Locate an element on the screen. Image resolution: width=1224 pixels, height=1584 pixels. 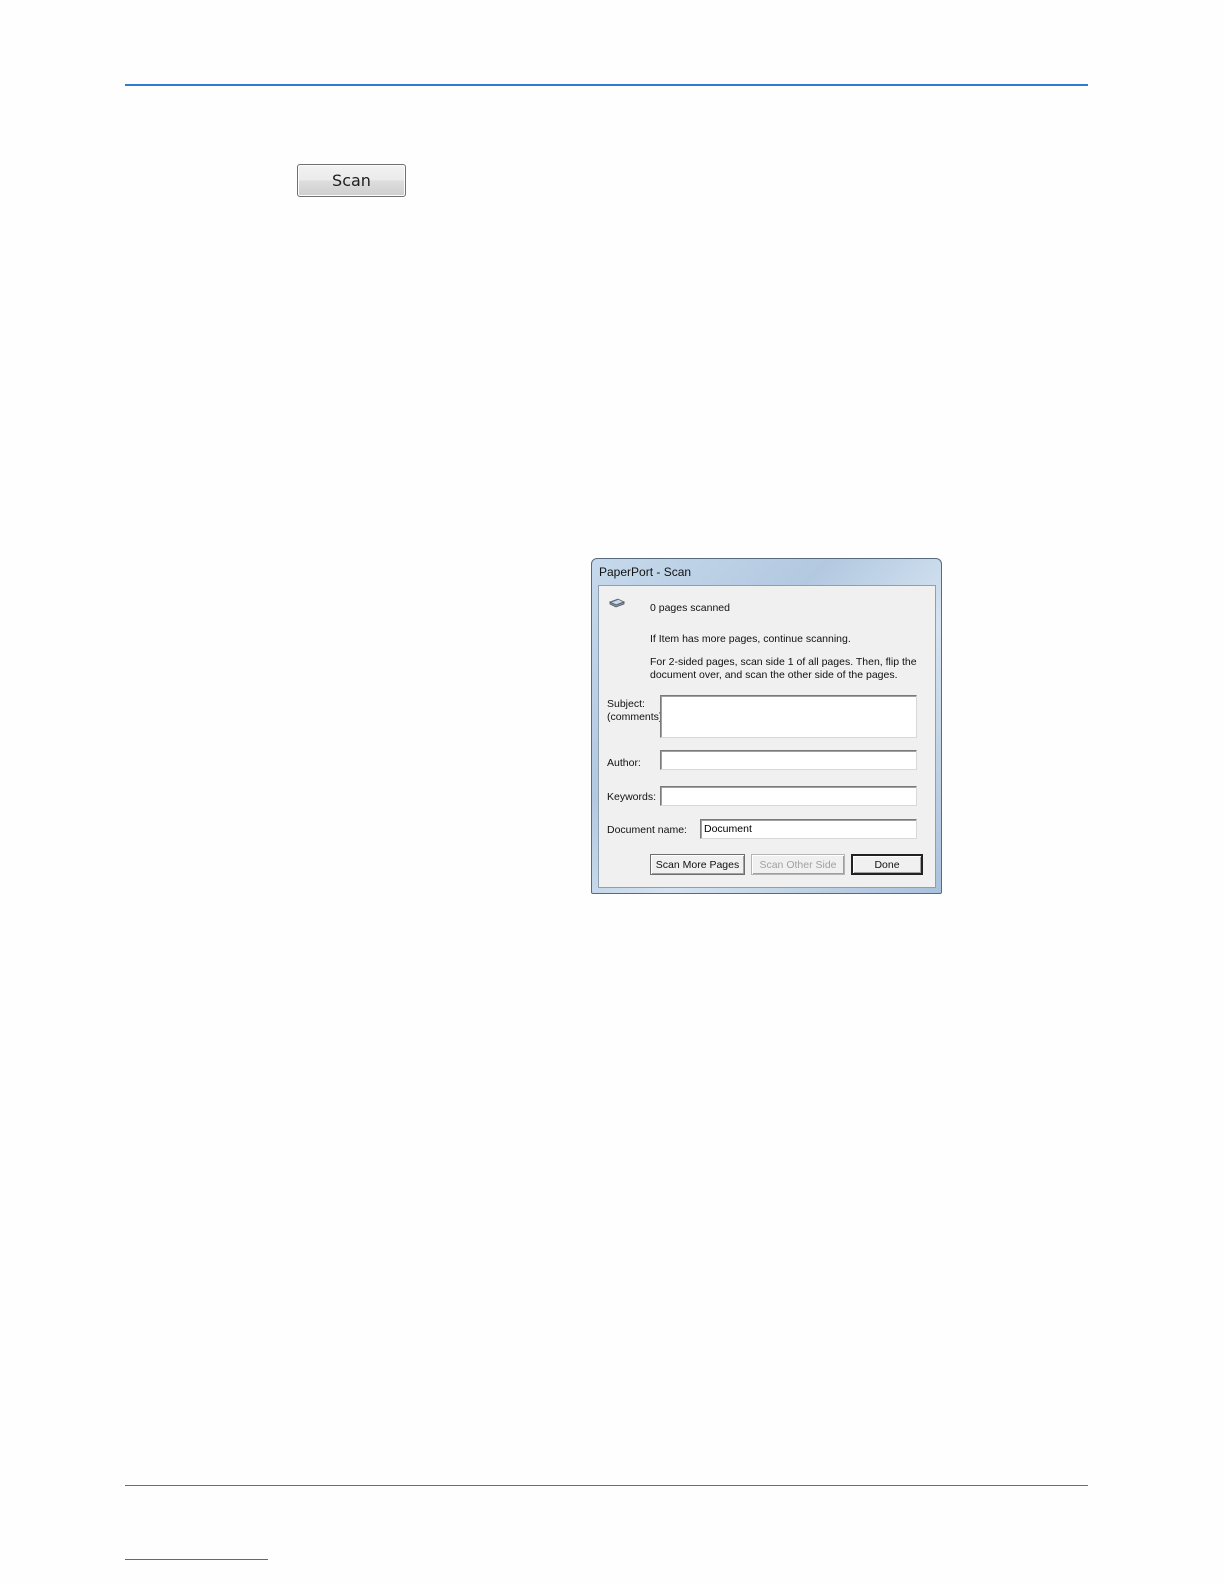
scan-more-pages-button: Scan More Pages is located at coordinates (697, 864).